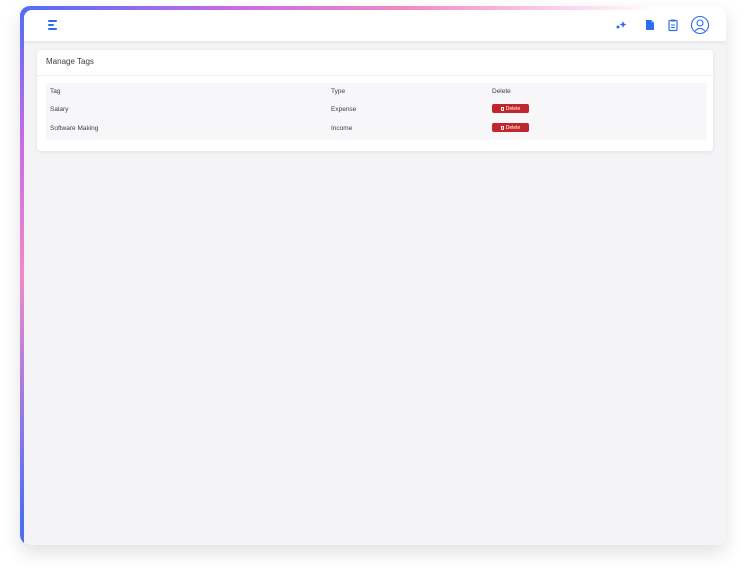  What do you see at coordinates (338, 91) in the screenshot?
I see `header-type: Type` at bounding box center [338, 91].